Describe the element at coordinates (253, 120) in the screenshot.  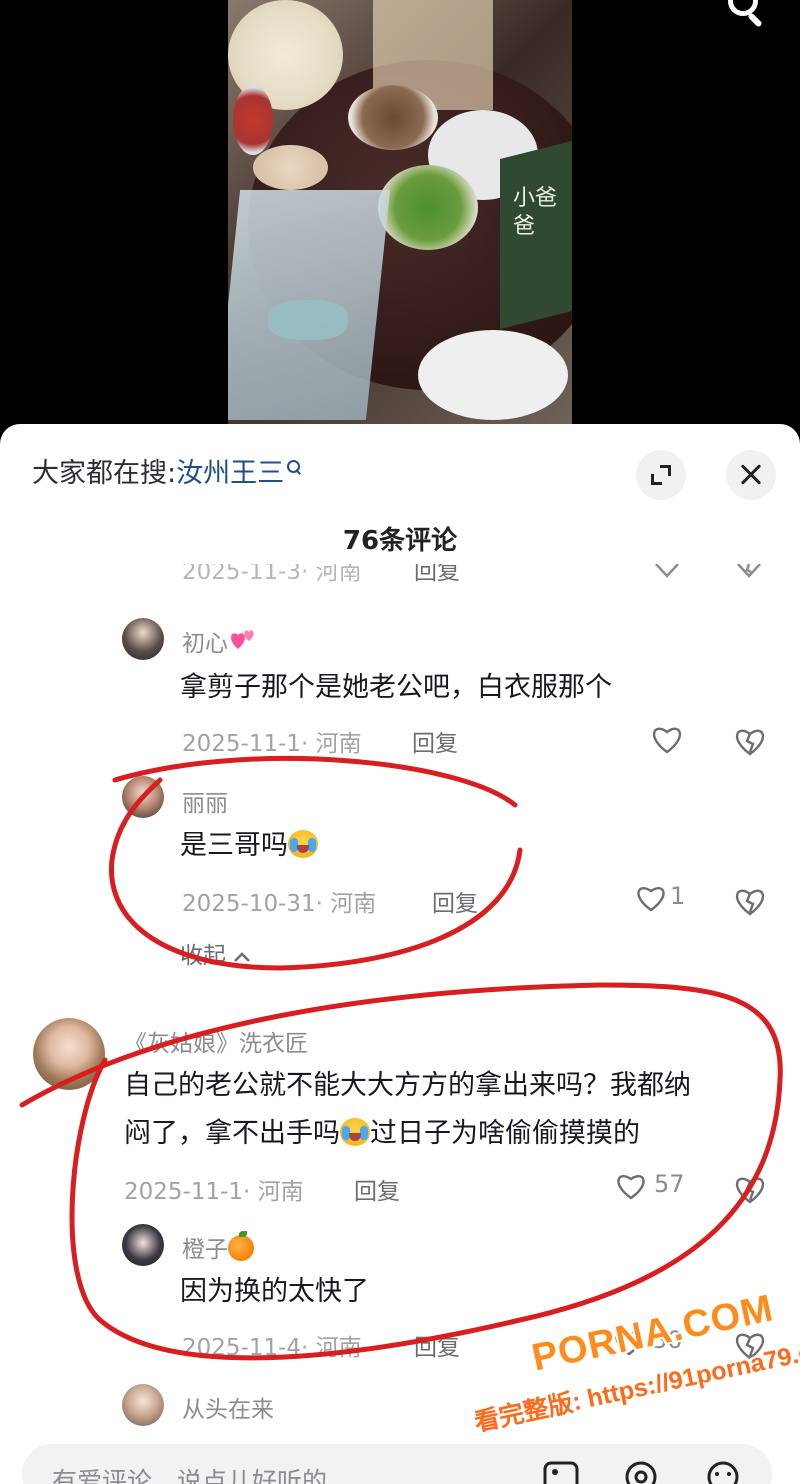
I see `video-dish-chili` at that location.